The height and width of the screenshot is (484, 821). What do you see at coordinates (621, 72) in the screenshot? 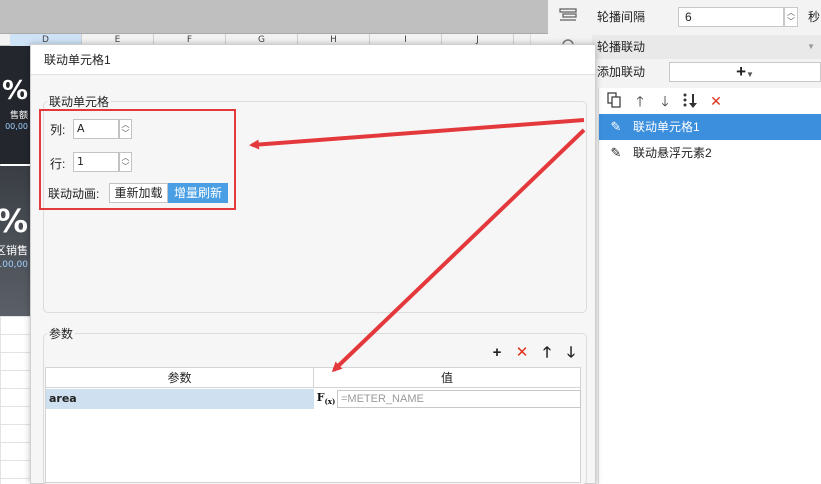
I see `add-linkage-label: 添加联动` at bounding box center [621, 72].